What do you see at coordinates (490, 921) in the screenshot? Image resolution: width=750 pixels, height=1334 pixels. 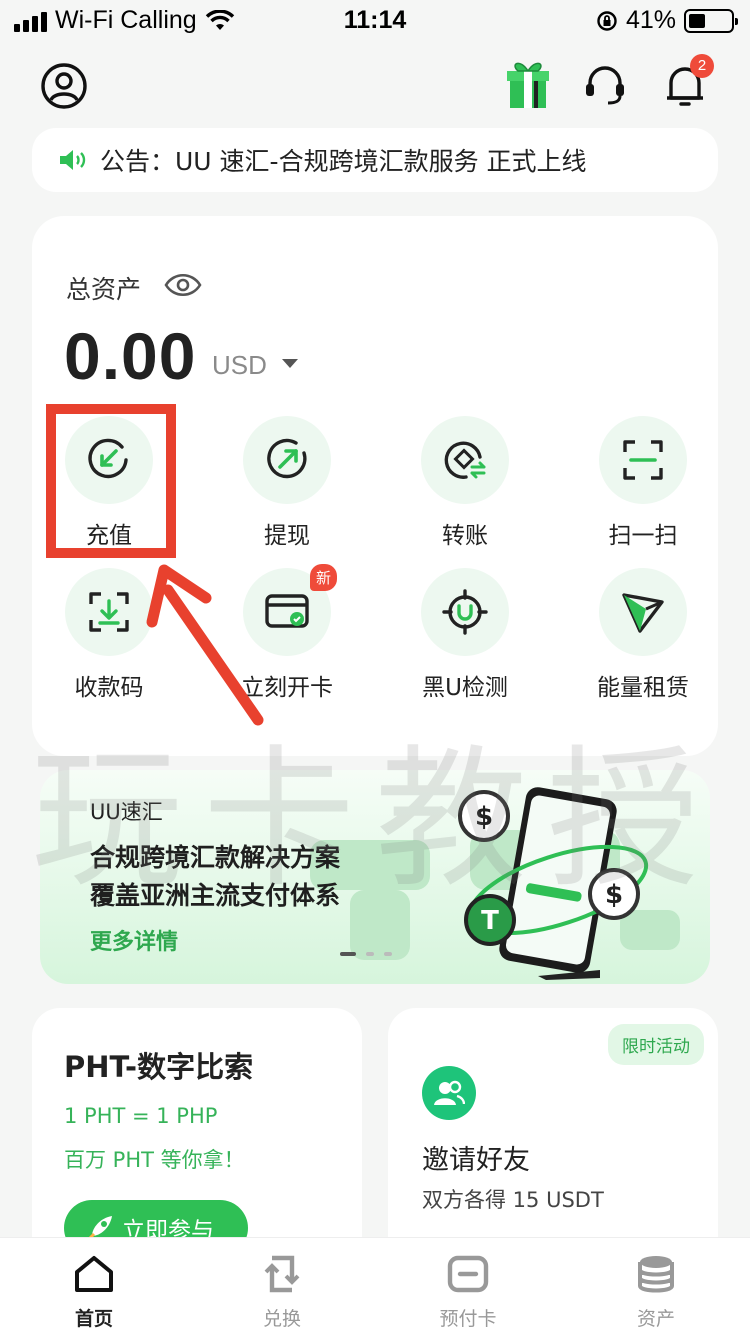 I see `svg-text: T` at bounding box center [490, 921].